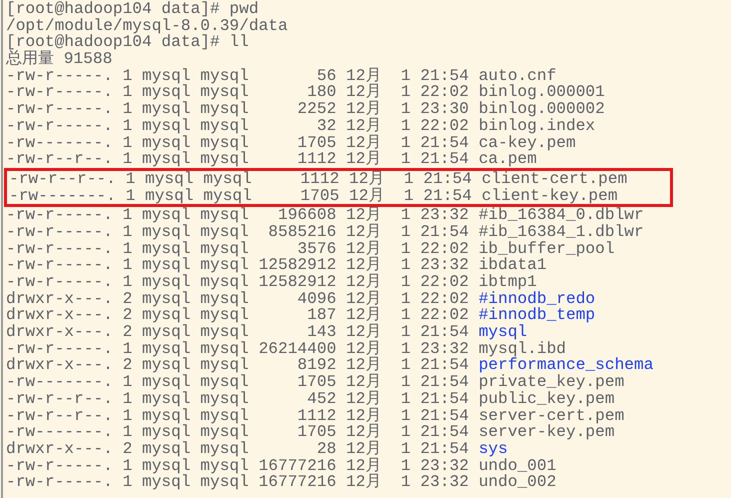 The image size is (731, 498). What do you see at coordinates (551, 416) in the screenshot?
I see `file-name: server-cert.pem` at bounding box center [551, 416].